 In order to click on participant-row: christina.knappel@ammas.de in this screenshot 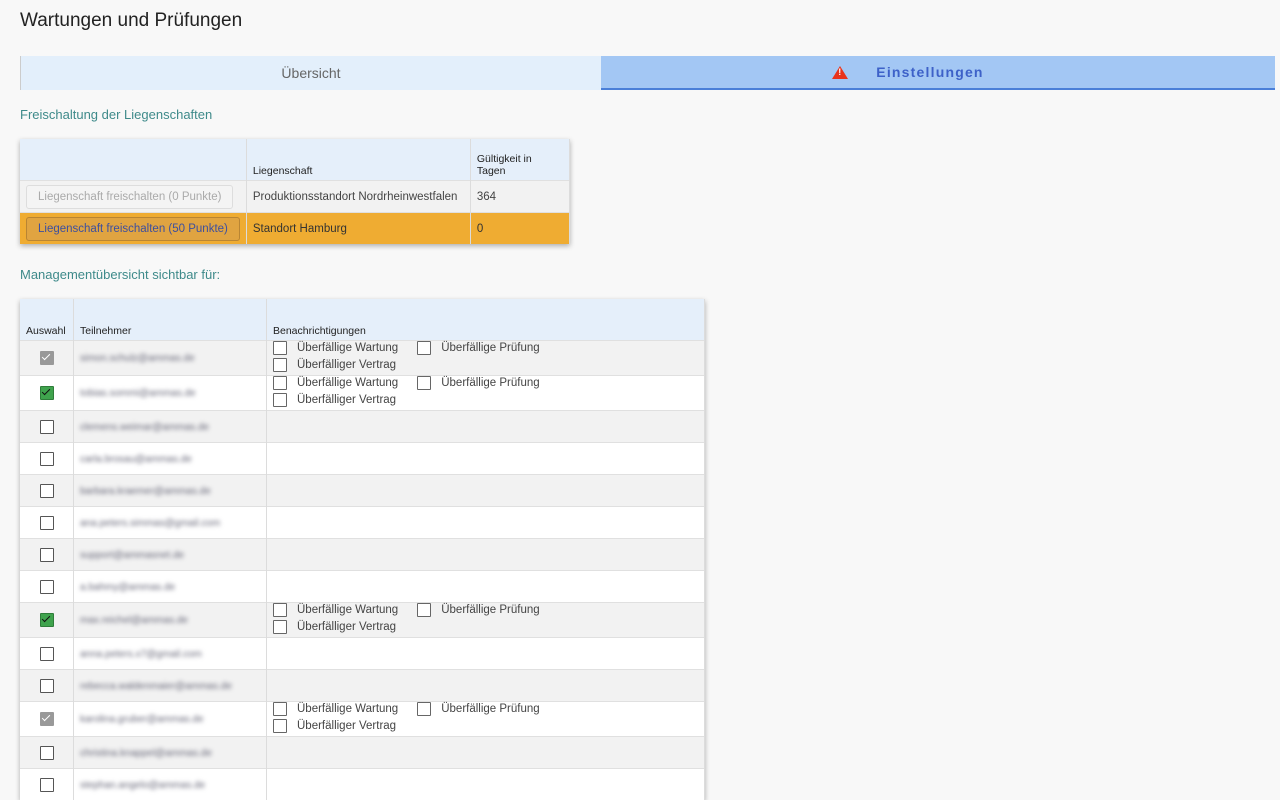, I will do `click(362, 753)`.